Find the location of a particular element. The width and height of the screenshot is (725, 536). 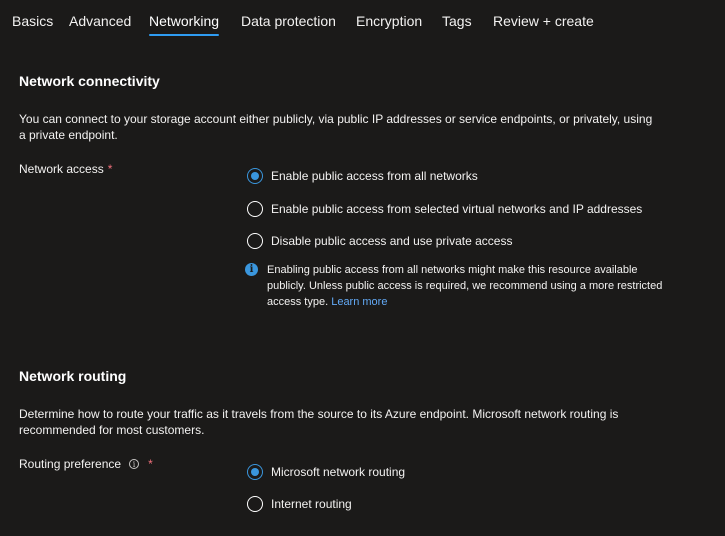

tab-networking: Networking is located at coordinates (184, 23).